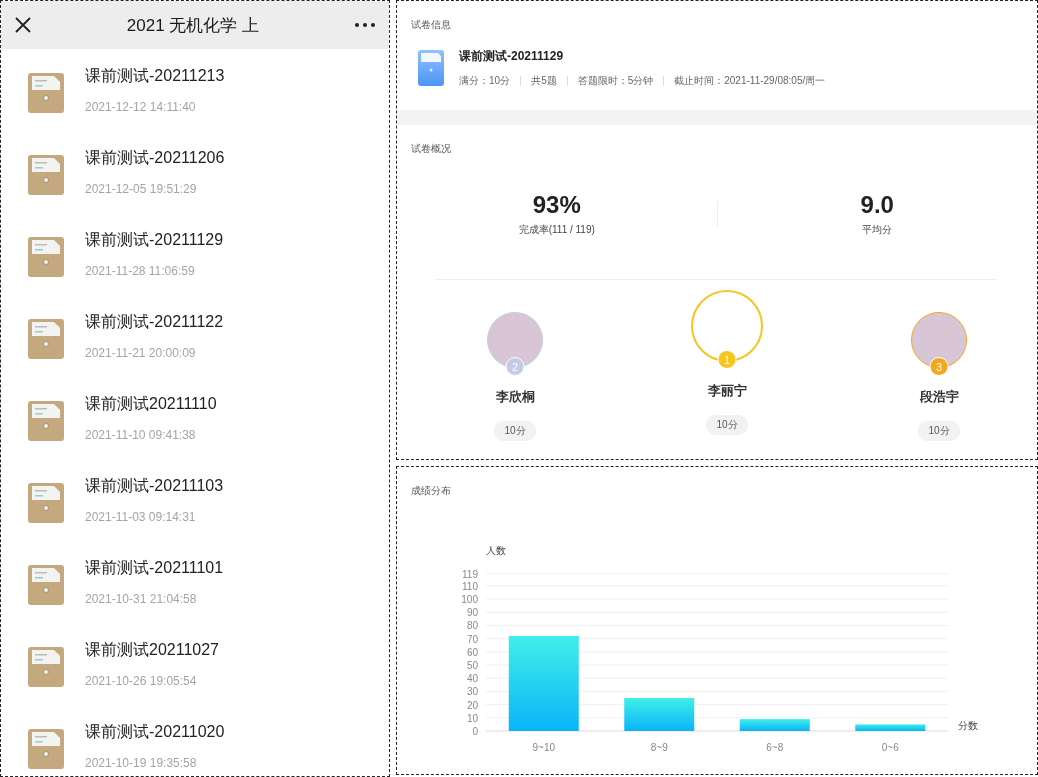 Image resolution: width=1038 pixels, height=777 pixels. Describe the element at coordinates (155, 76) in the screenshot. I see `exam-title: 课前测试-20211213` at that location.